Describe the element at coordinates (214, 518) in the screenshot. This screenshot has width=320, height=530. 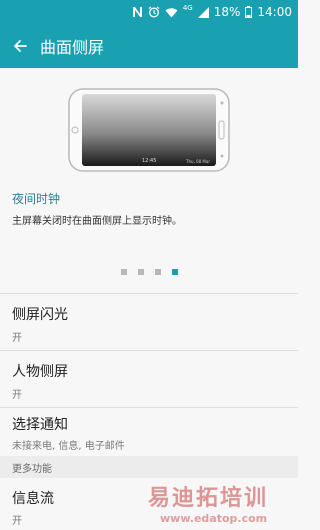
I see `watermark-url: www.edatop.com` at that location.